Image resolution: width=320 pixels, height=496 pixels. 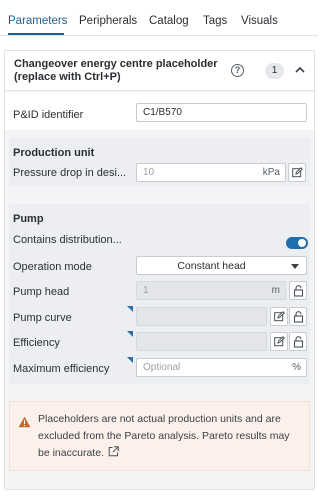 I want to click on pid-value: C1/B570, so click(x=162, y=112).